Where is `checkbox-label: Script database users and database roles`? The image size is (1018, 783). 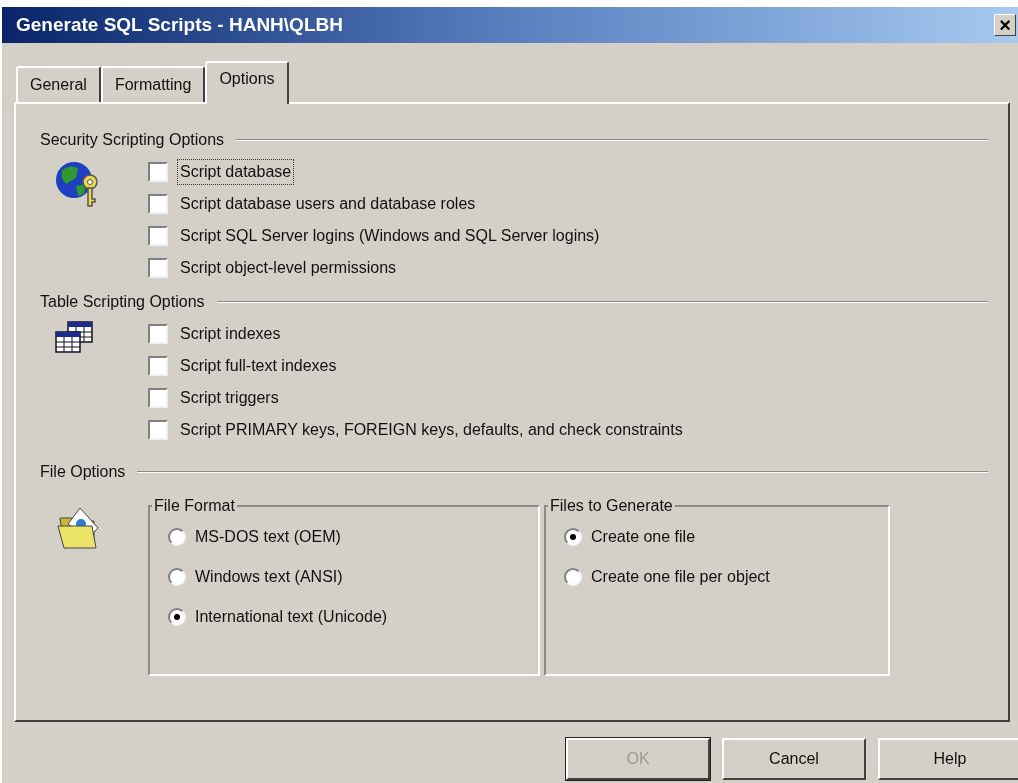 checkbox-label: Script database users and database roles is located at coordinates (328, 204).